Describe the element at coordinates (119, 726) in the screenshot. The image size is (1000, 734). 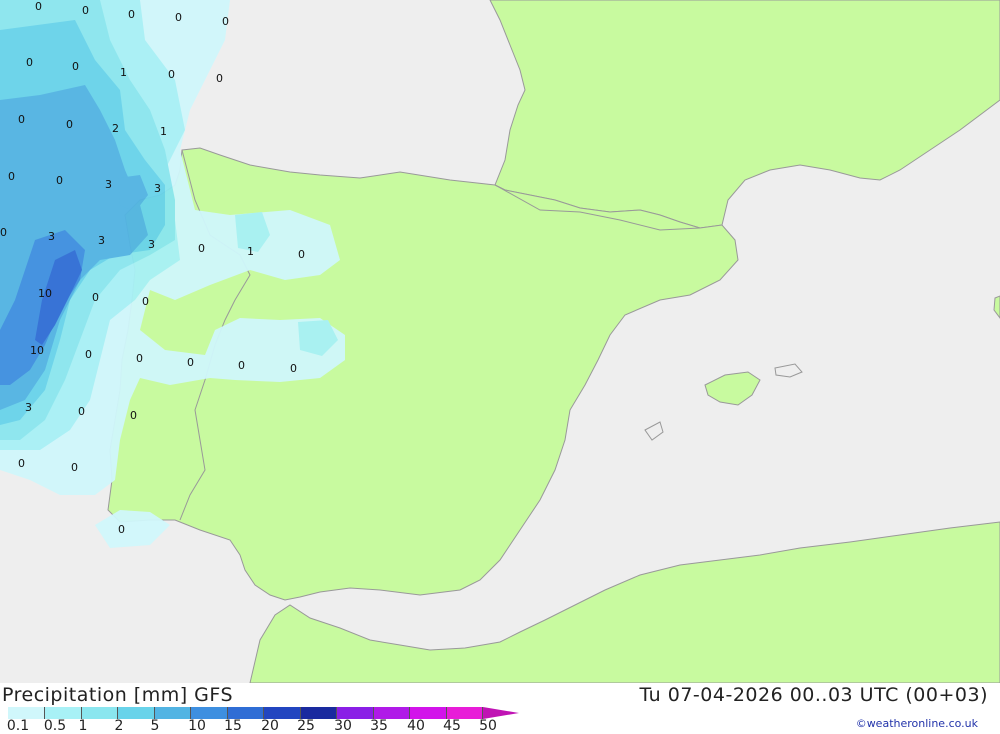
I see `scale-tick-label: 2` at that location.